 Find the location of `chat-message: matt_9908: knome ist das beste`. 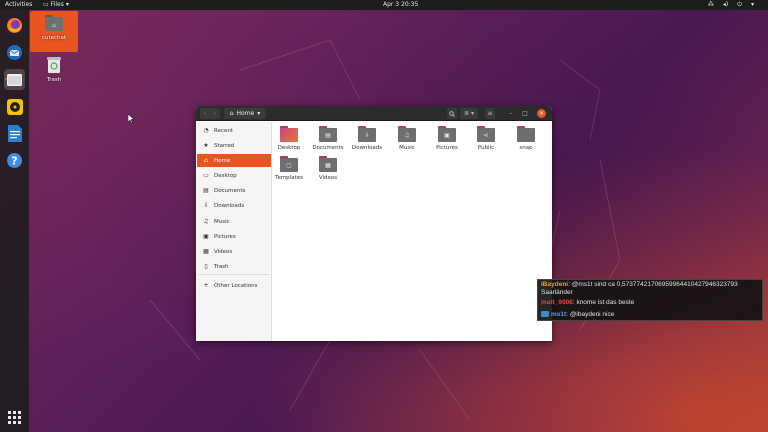

chat-message: matt_9908: knome ist das beste is located at coordinates (651, 303).